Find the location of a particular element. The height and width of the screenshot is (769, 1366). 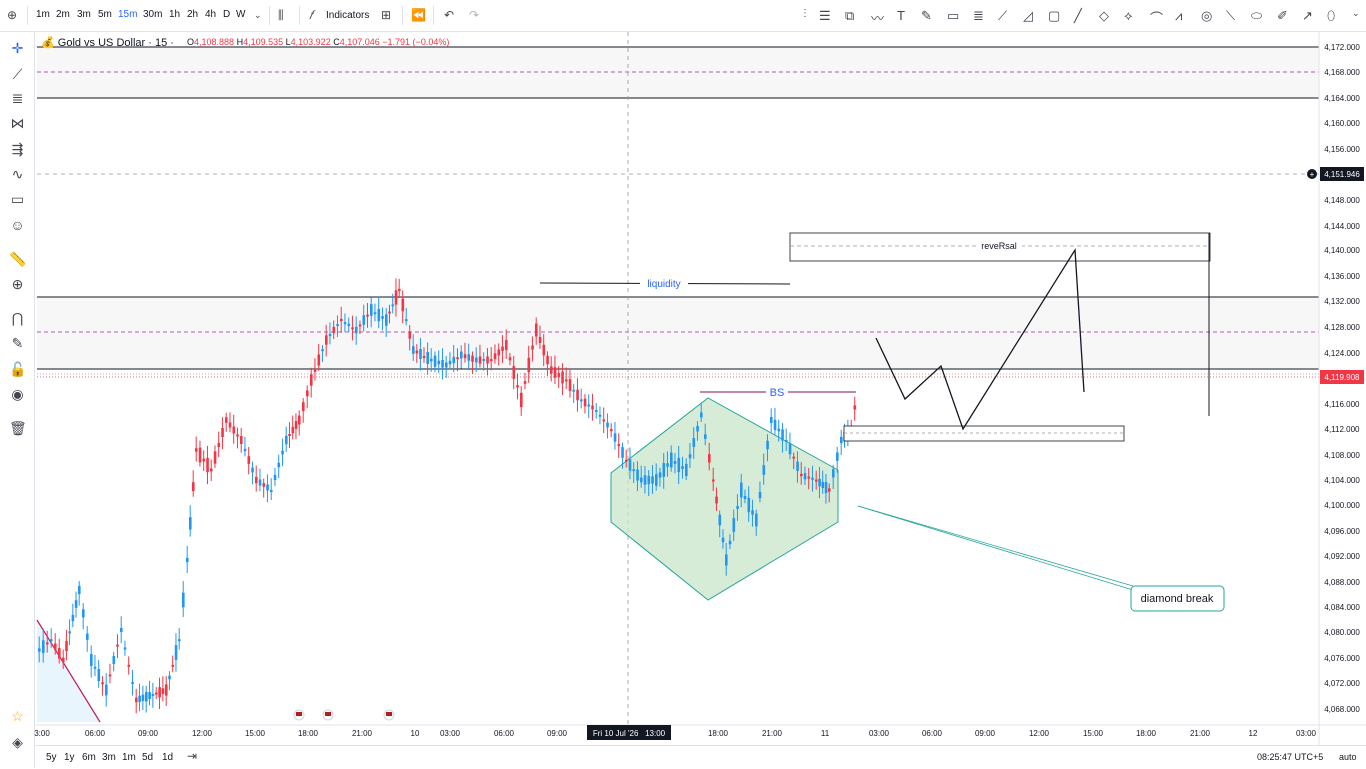

time-tick-label: 21:00 is located at coordinates (362, 733).